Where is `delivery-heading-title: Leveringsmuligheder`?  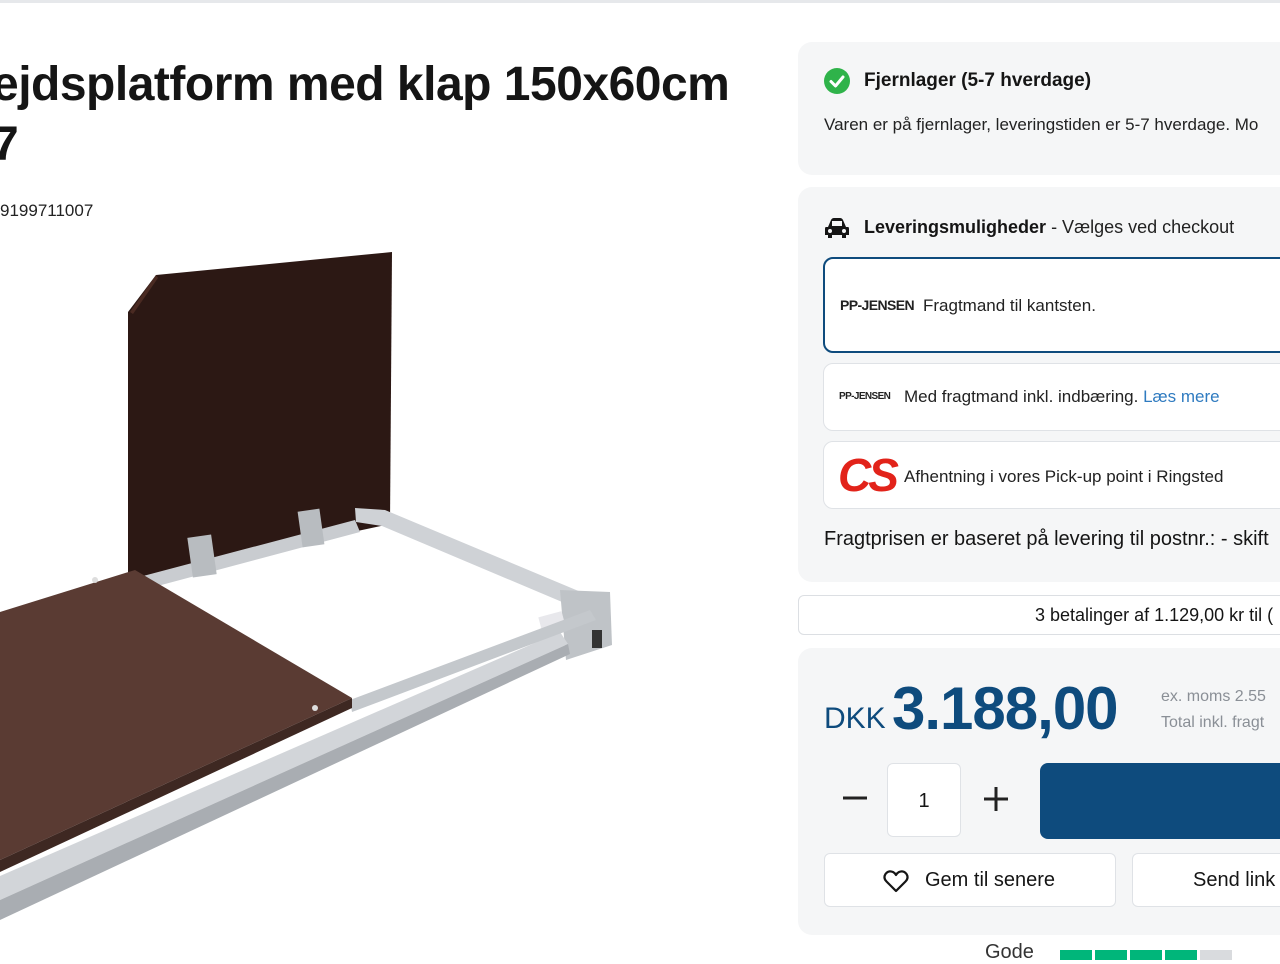
delivery-heading-title: Leveringsmuligheder is located at coordinates (955, 227).